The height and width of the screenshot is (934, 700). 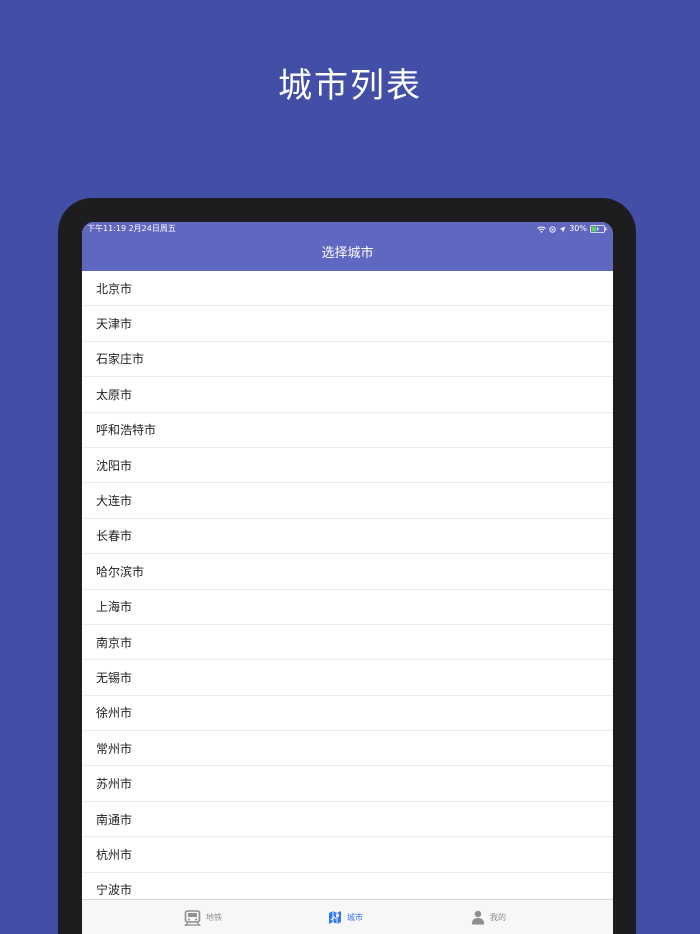 I want to click on city-list-item: 太原市, so click(x=347, y=395).